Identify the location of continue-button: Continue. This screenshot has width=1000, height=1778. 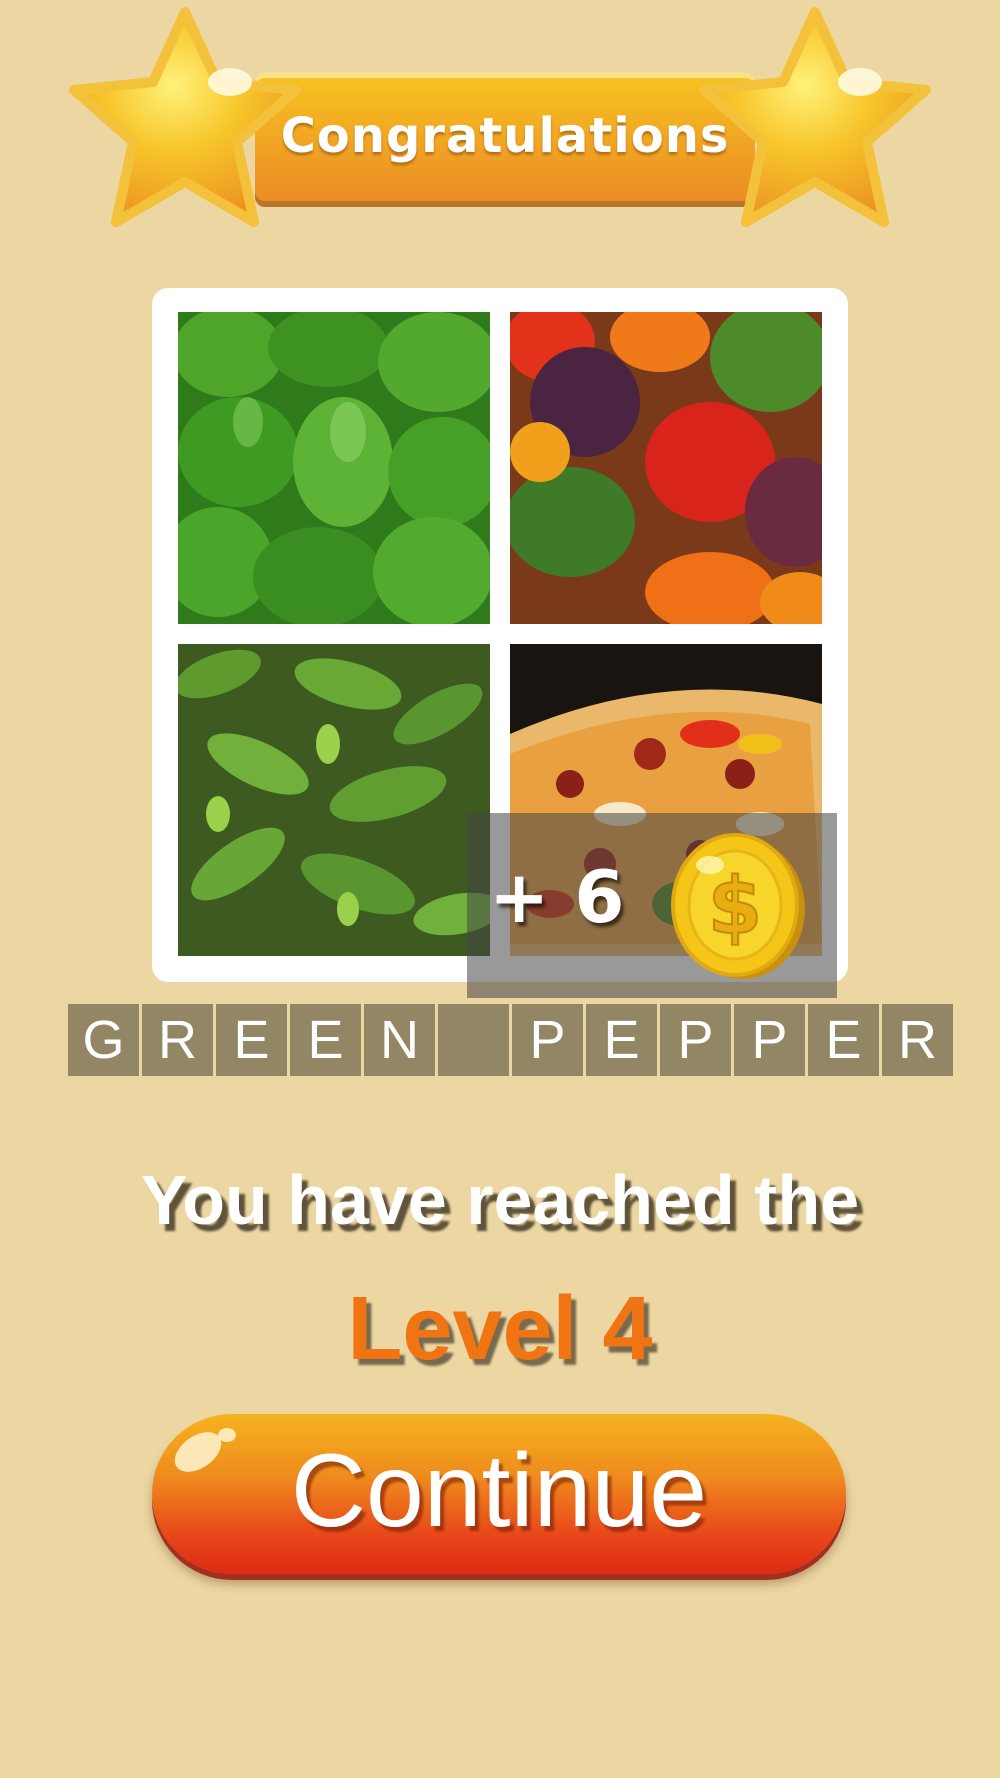
(499, 1494).